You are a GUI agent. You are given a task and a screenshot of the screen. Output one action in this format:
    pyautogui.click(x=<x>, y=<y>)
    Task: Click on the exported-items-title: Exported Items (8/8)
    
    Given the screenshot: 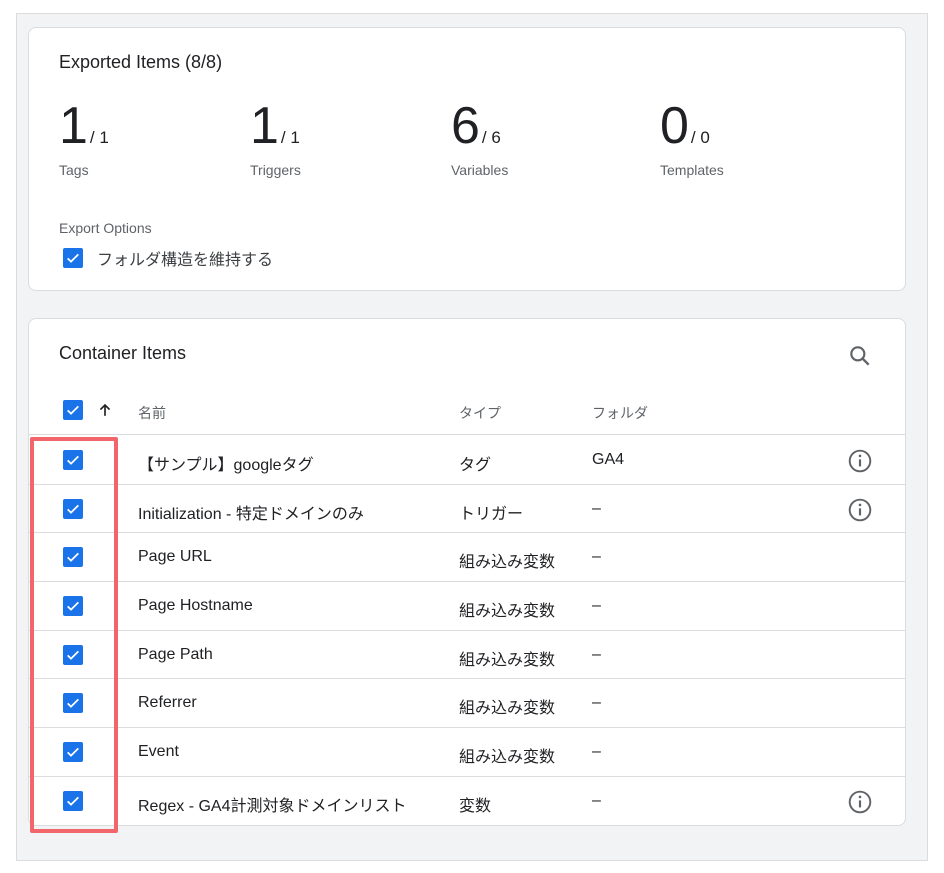 What is the action you would take?
    pyautogui.click(x=141, y=62)
    